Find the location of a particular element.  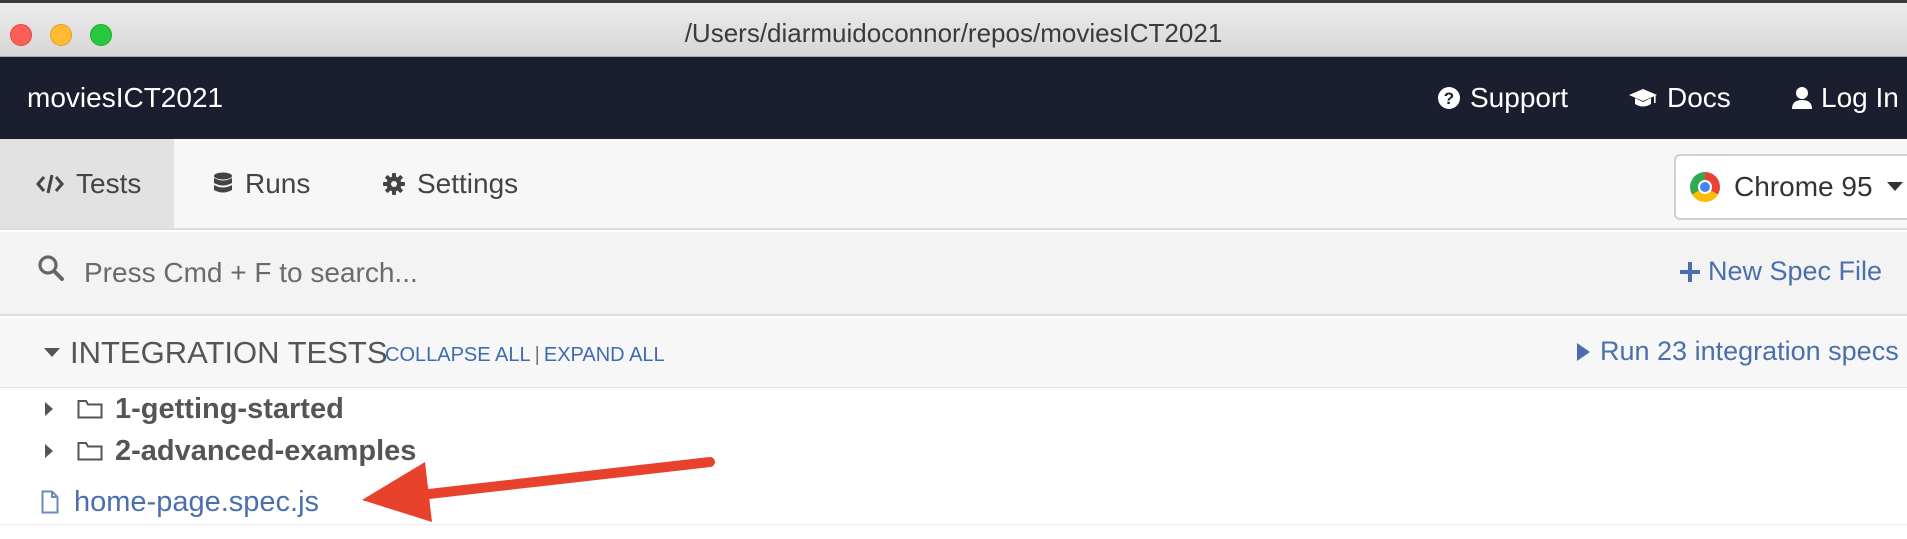

tab-tests: Tests is located at coordinates (87, 183).